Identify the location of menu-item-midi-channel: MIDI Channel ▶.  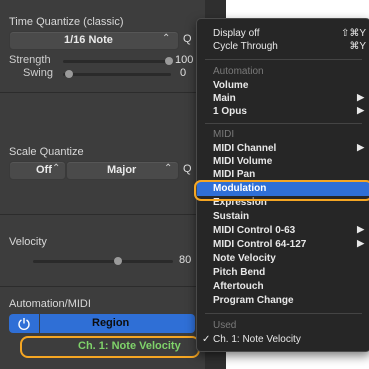
(283, 149).